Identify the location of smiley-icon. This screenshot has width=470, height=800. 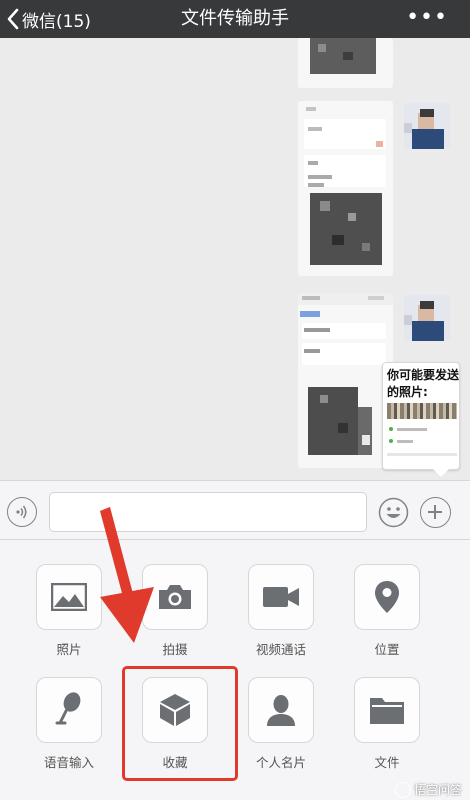
(393, 512).